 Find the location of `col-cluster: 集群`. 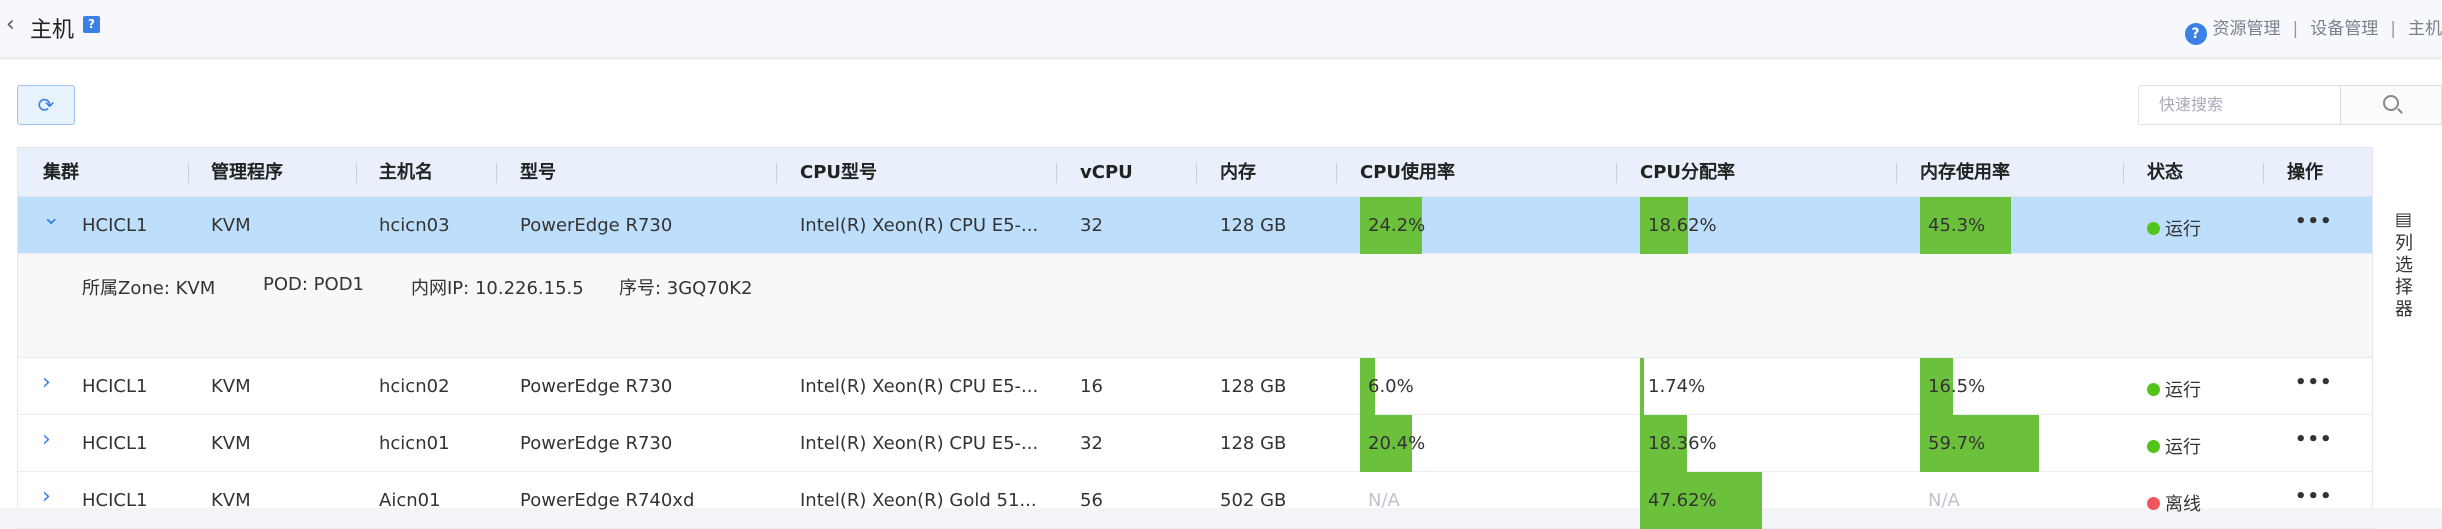

col-cluster: 集群 is located at coordinates (61, 173).